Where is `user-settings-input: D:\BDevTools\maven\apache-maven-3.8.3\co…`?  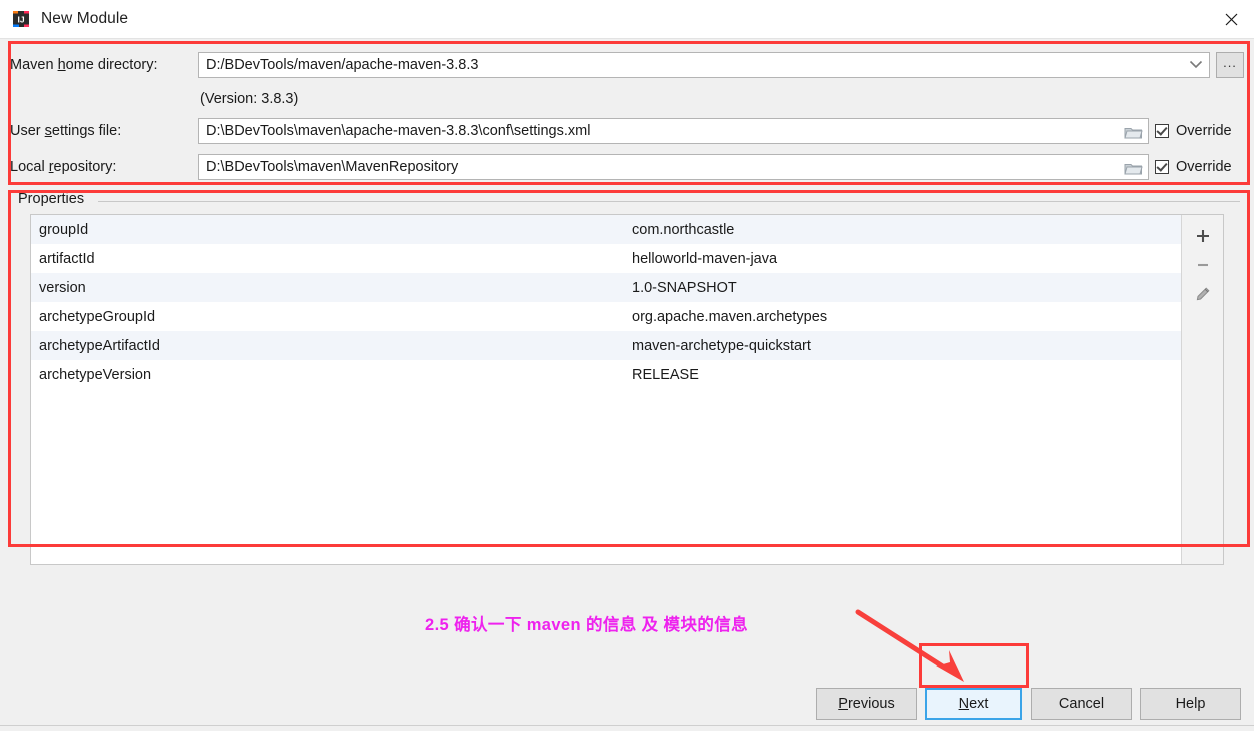
user-settings-input: D:\BDevTools\maven\apache-maven-3.8.3\co… is located at coordinates (673, 131).